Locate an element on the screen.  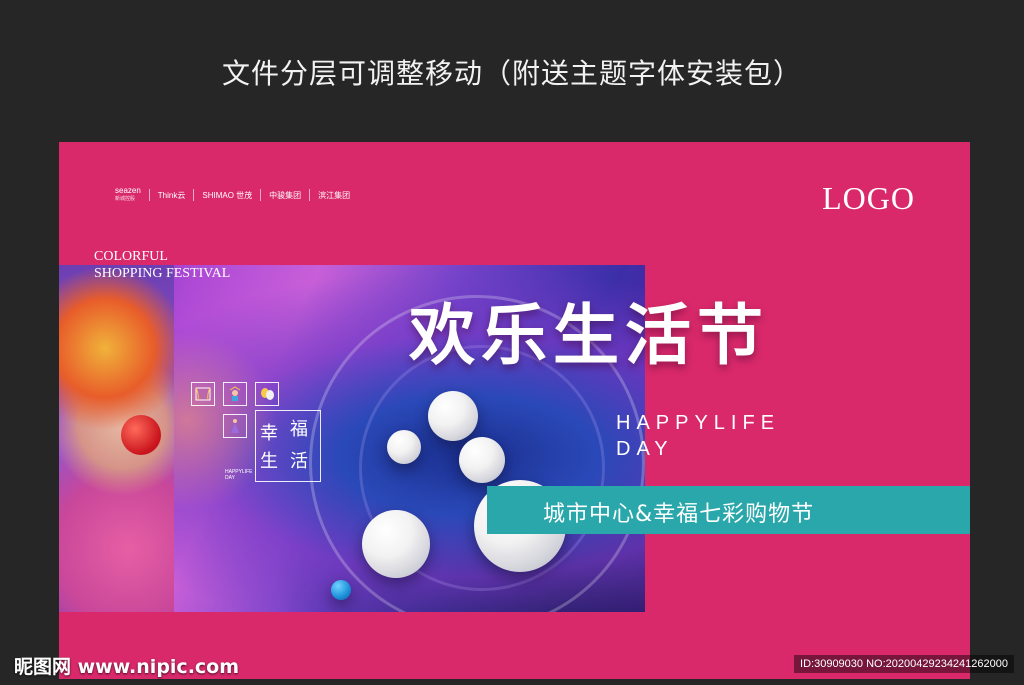
partner-logo-binjiang: 滨江集团 is located at coordinates (334, 195).